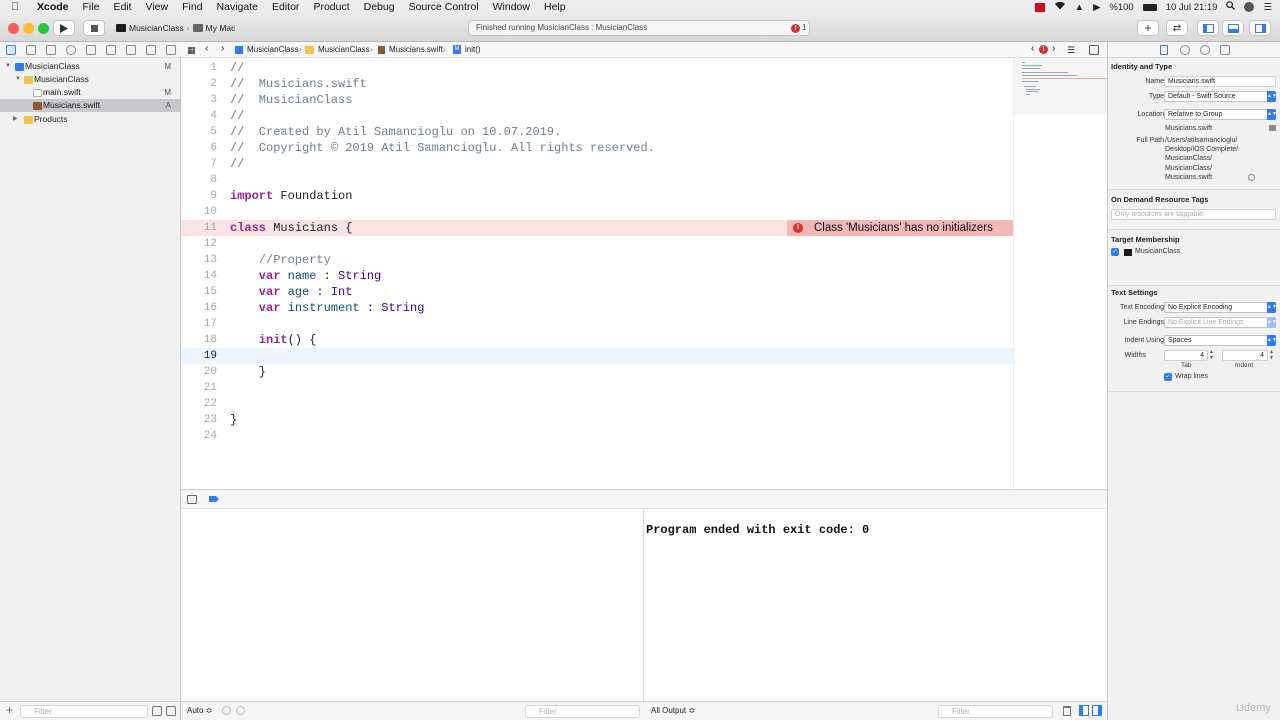 This screenshot has height=720, width=1280. Describe the element at coordinates (1225, 50) in the screenshot. I see `identity-inspector-icon` at that location.